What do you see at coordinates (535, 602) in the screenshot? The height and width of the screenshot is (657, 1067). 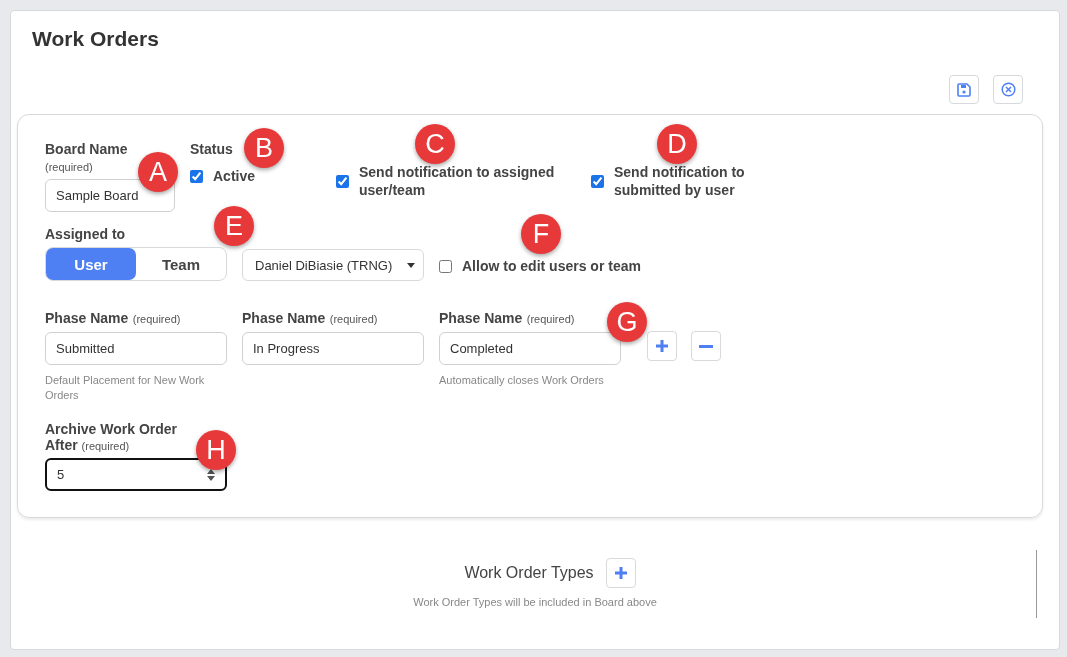 I see `help-text: Work Order Types will be included in Board above` at bounding box center [535, 602].